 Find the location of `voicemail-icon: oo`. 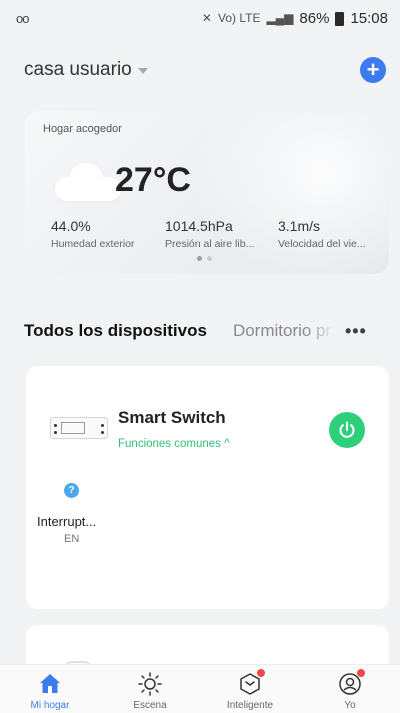

voicemail-icon: oo is located at coordinates (23, 18).